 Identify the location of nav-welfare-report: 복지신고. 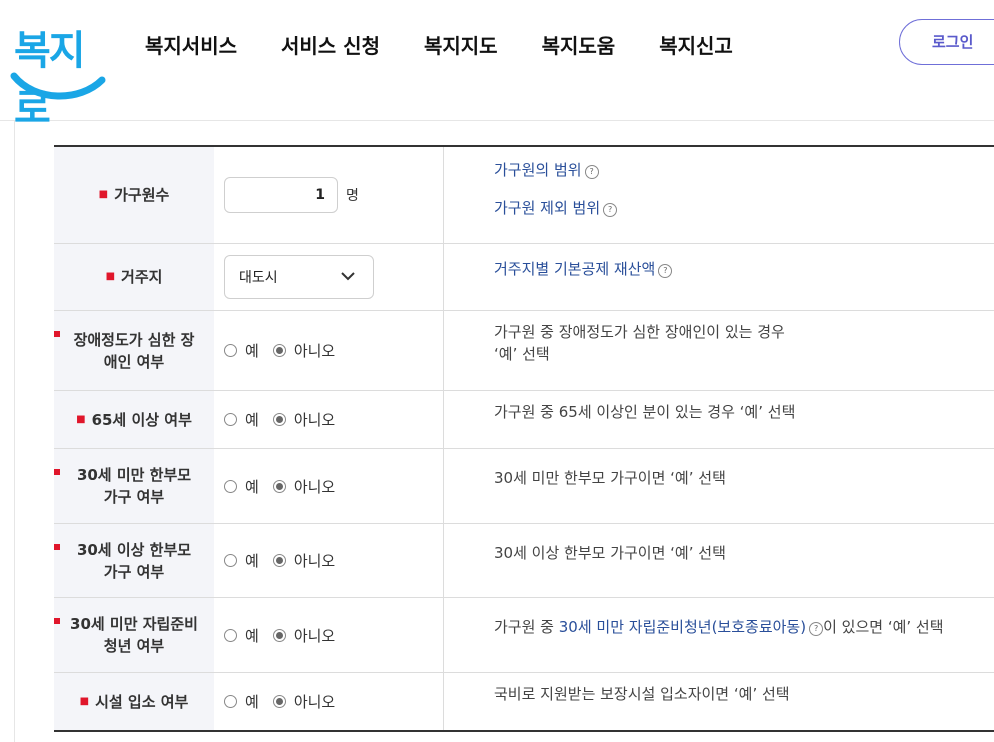
(696, 46).